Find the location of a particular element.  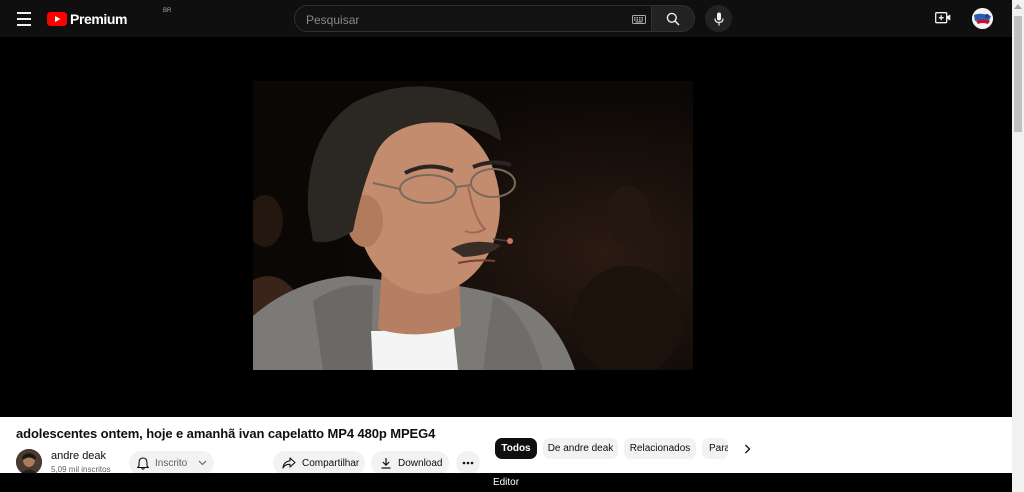

channel-avatar is located at coordinates (29, 462).